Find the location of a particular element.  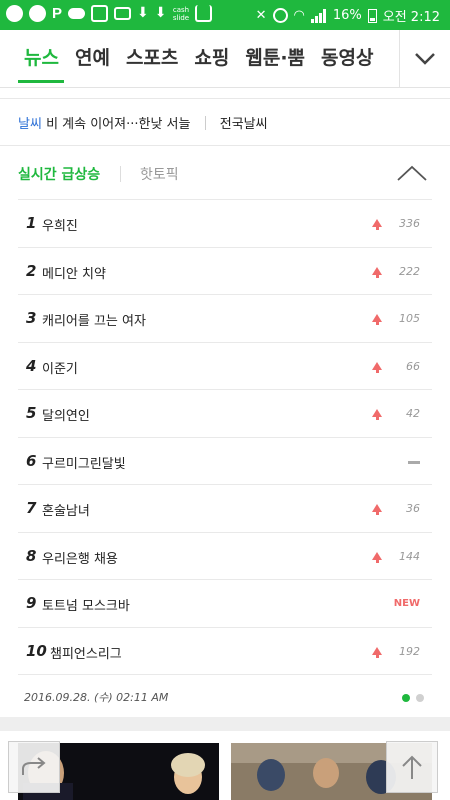

rank-keyword: 구르미그린달빛 is located at coordinates (84, 464).